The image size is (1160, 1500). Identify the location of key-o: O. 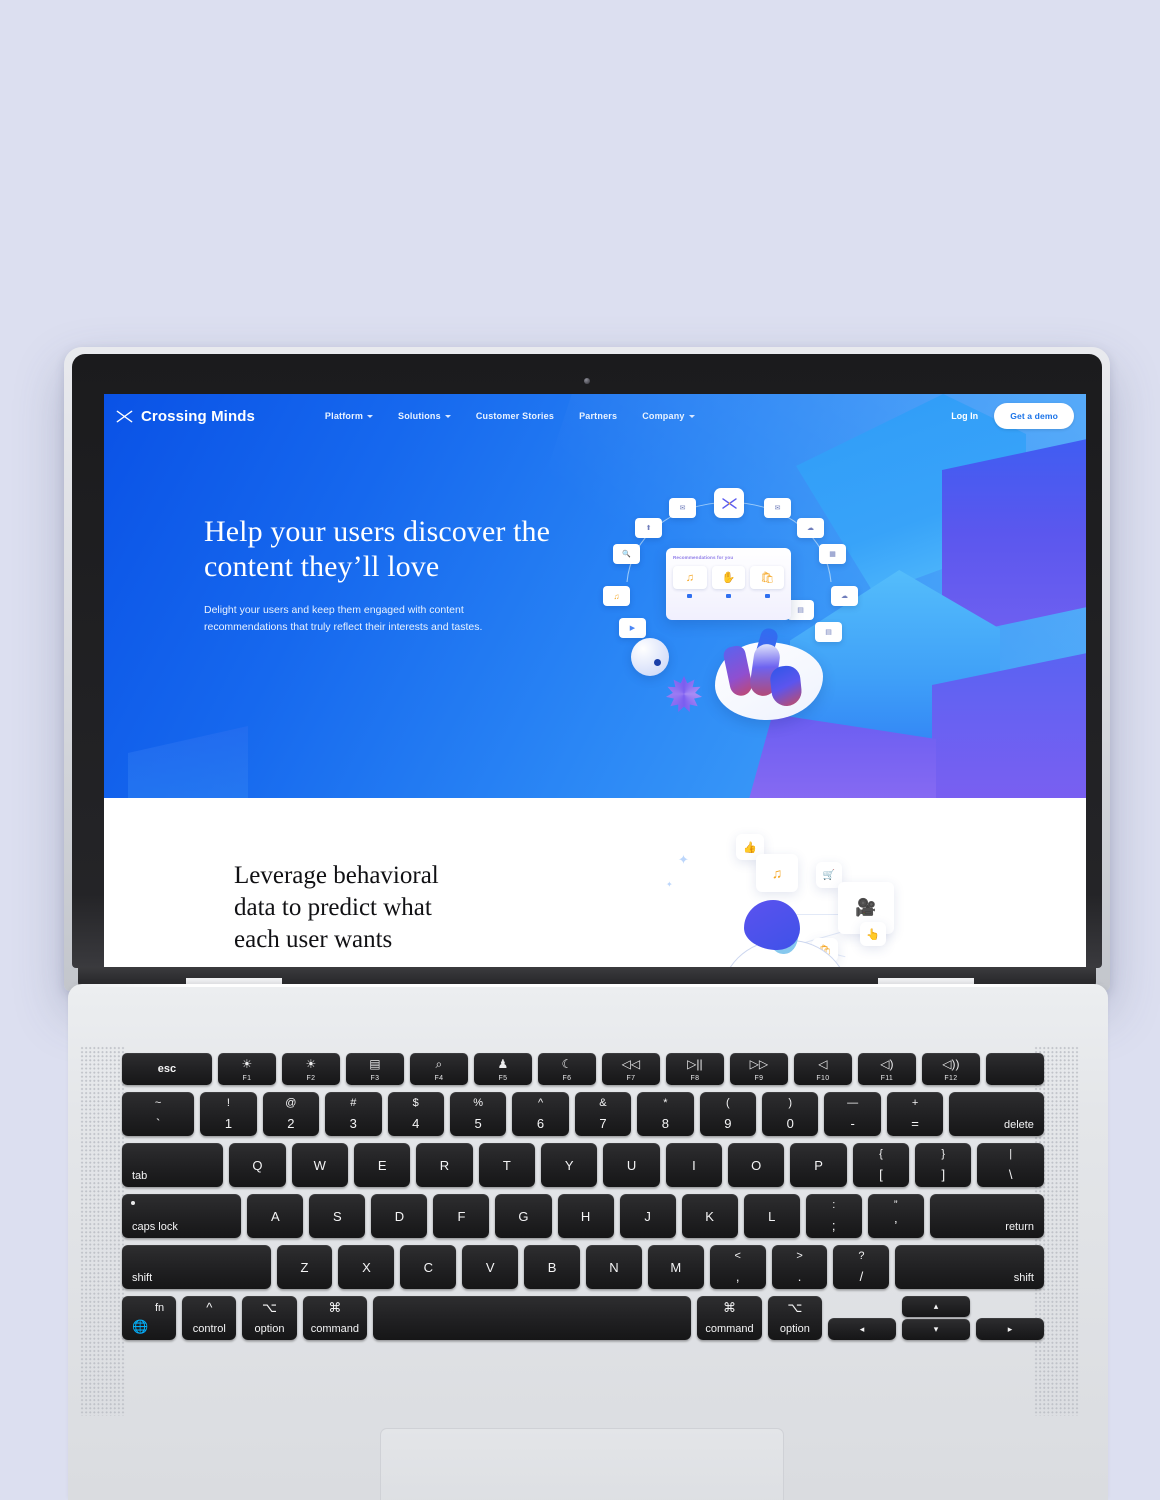
(756, 1165).